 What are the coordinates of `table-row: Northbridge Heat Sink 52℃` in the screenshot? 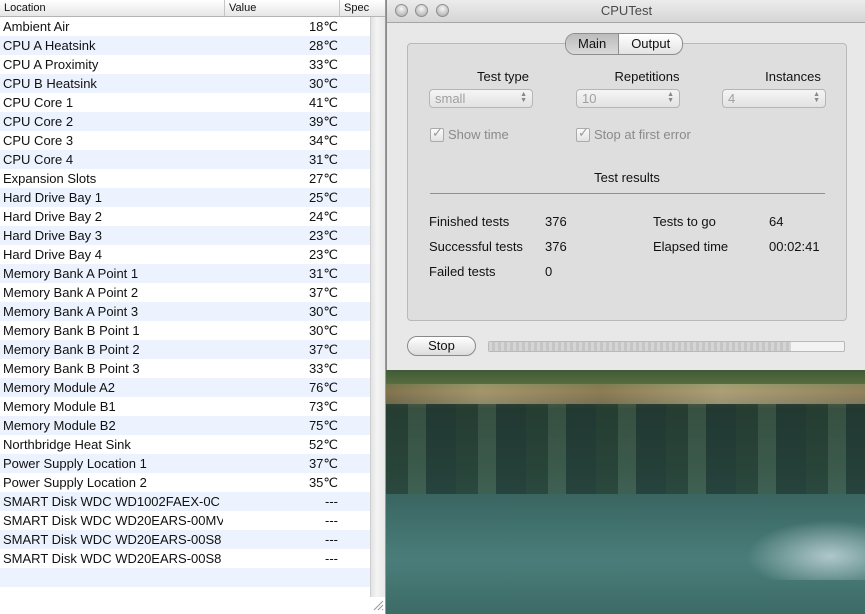 It's located at (185, 444).